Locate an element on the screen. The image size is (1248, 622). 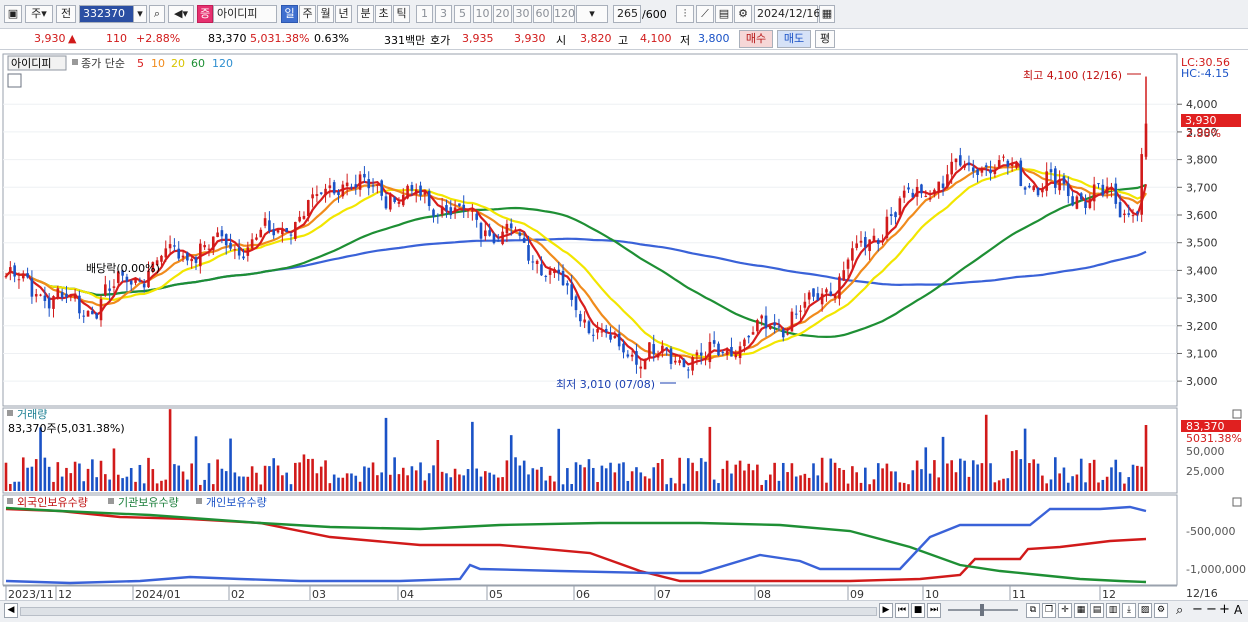
low-label: 저 is located at coordinates (685, 40).